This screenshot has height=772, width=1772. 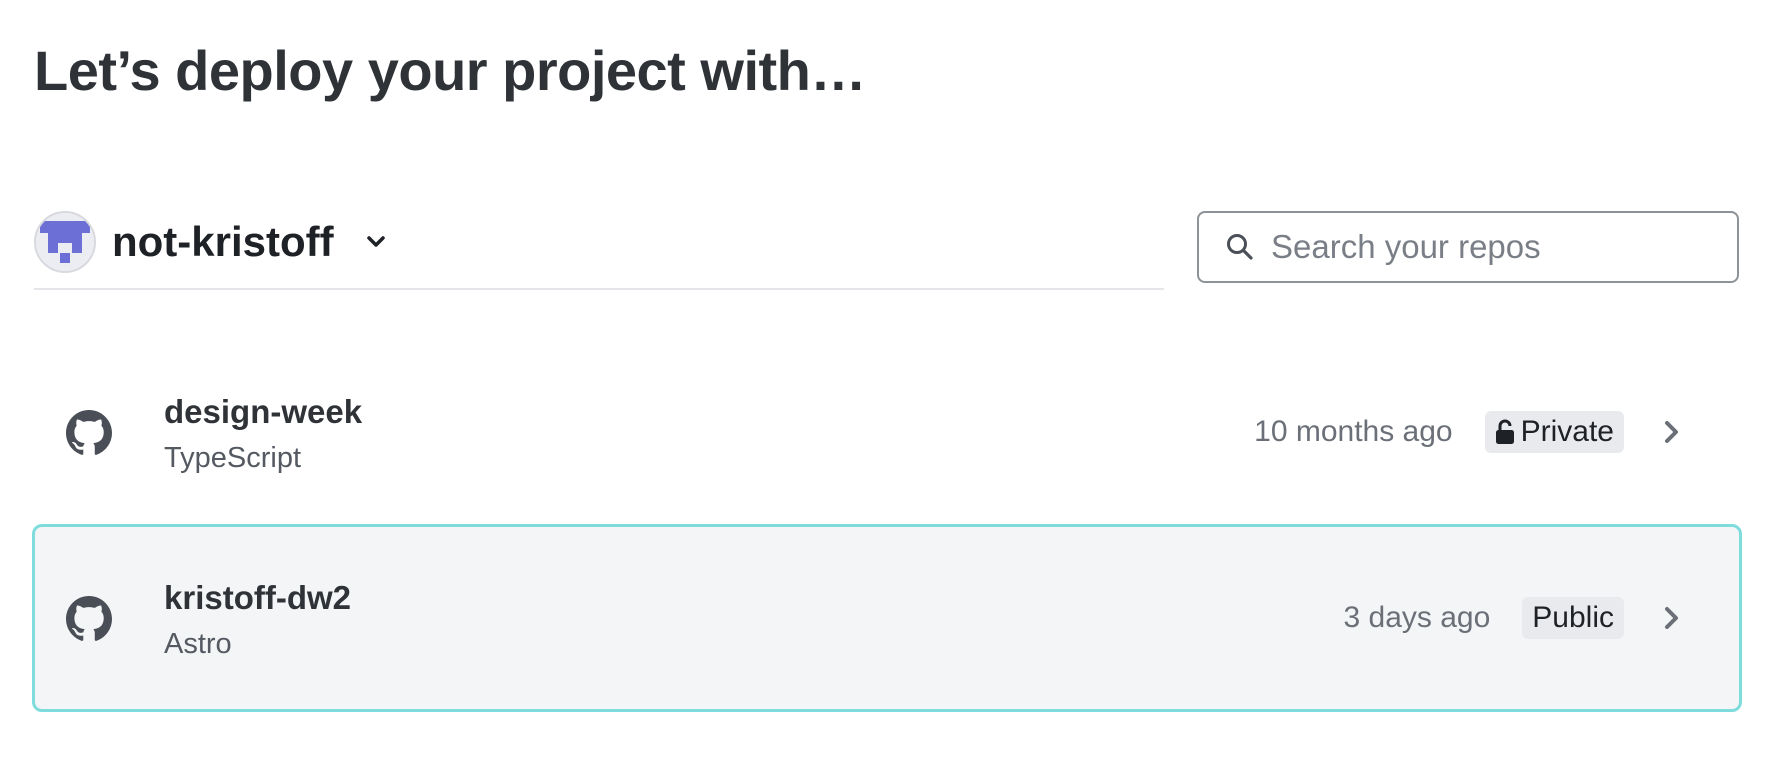 What do you see at coordinates (1504, 431) in the screenshot?
I see `lock-icon` at bounding box center [1504, 431].